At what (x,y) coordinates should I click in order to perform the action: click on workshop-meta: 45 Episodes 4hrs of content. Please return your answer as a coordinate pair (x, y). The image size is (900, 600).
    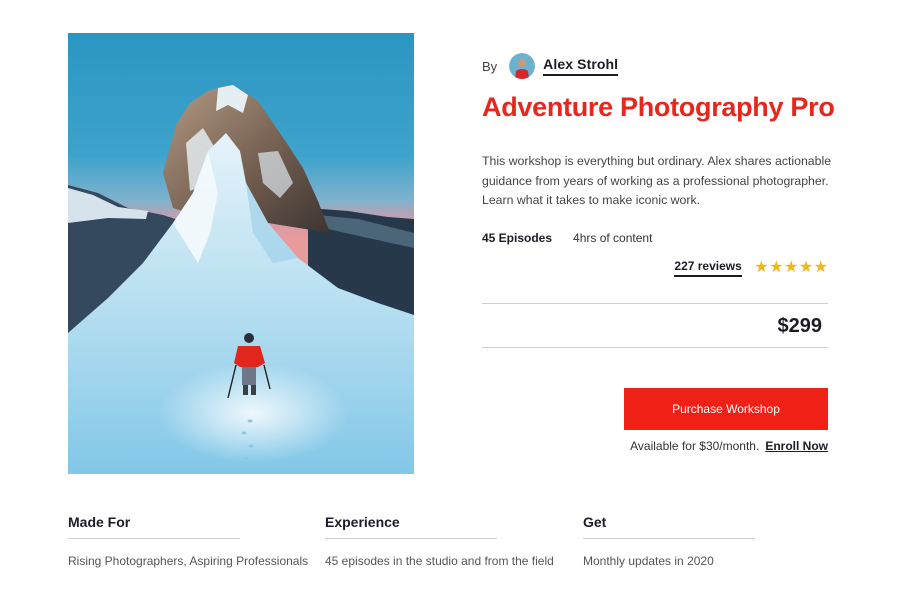
    Looking at the image, I should click on (567, 238).